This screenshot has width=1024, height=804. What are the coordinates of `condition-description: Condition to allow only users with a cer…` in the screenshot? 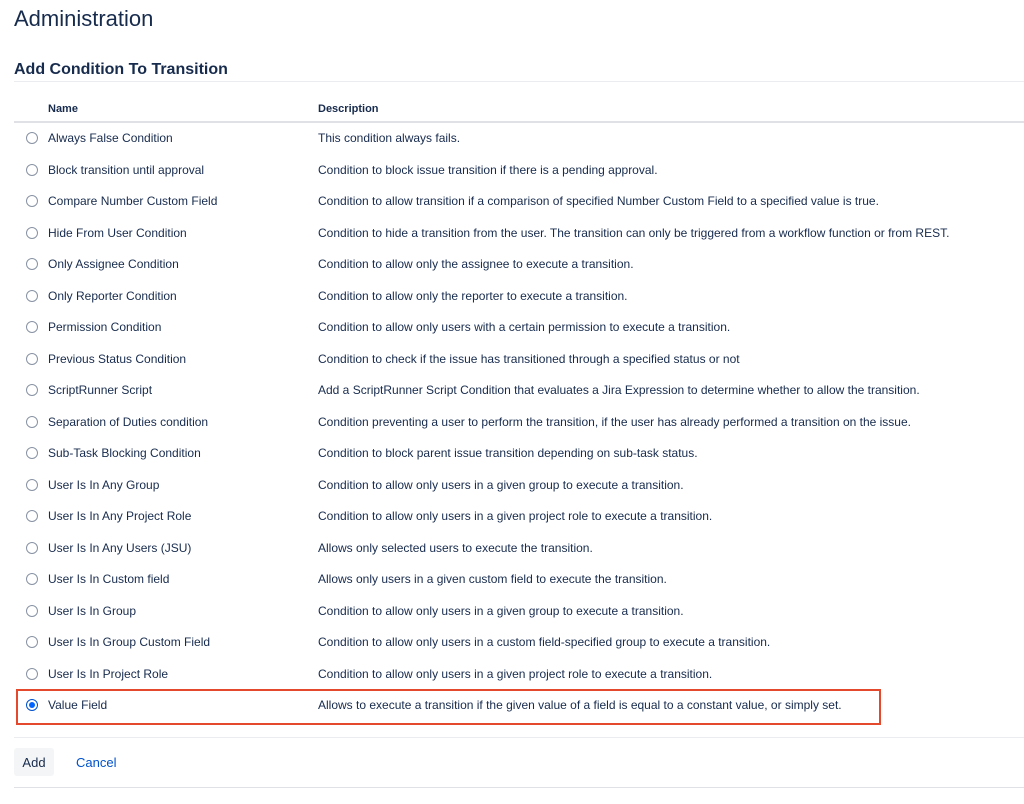 It's located at (524, 327).